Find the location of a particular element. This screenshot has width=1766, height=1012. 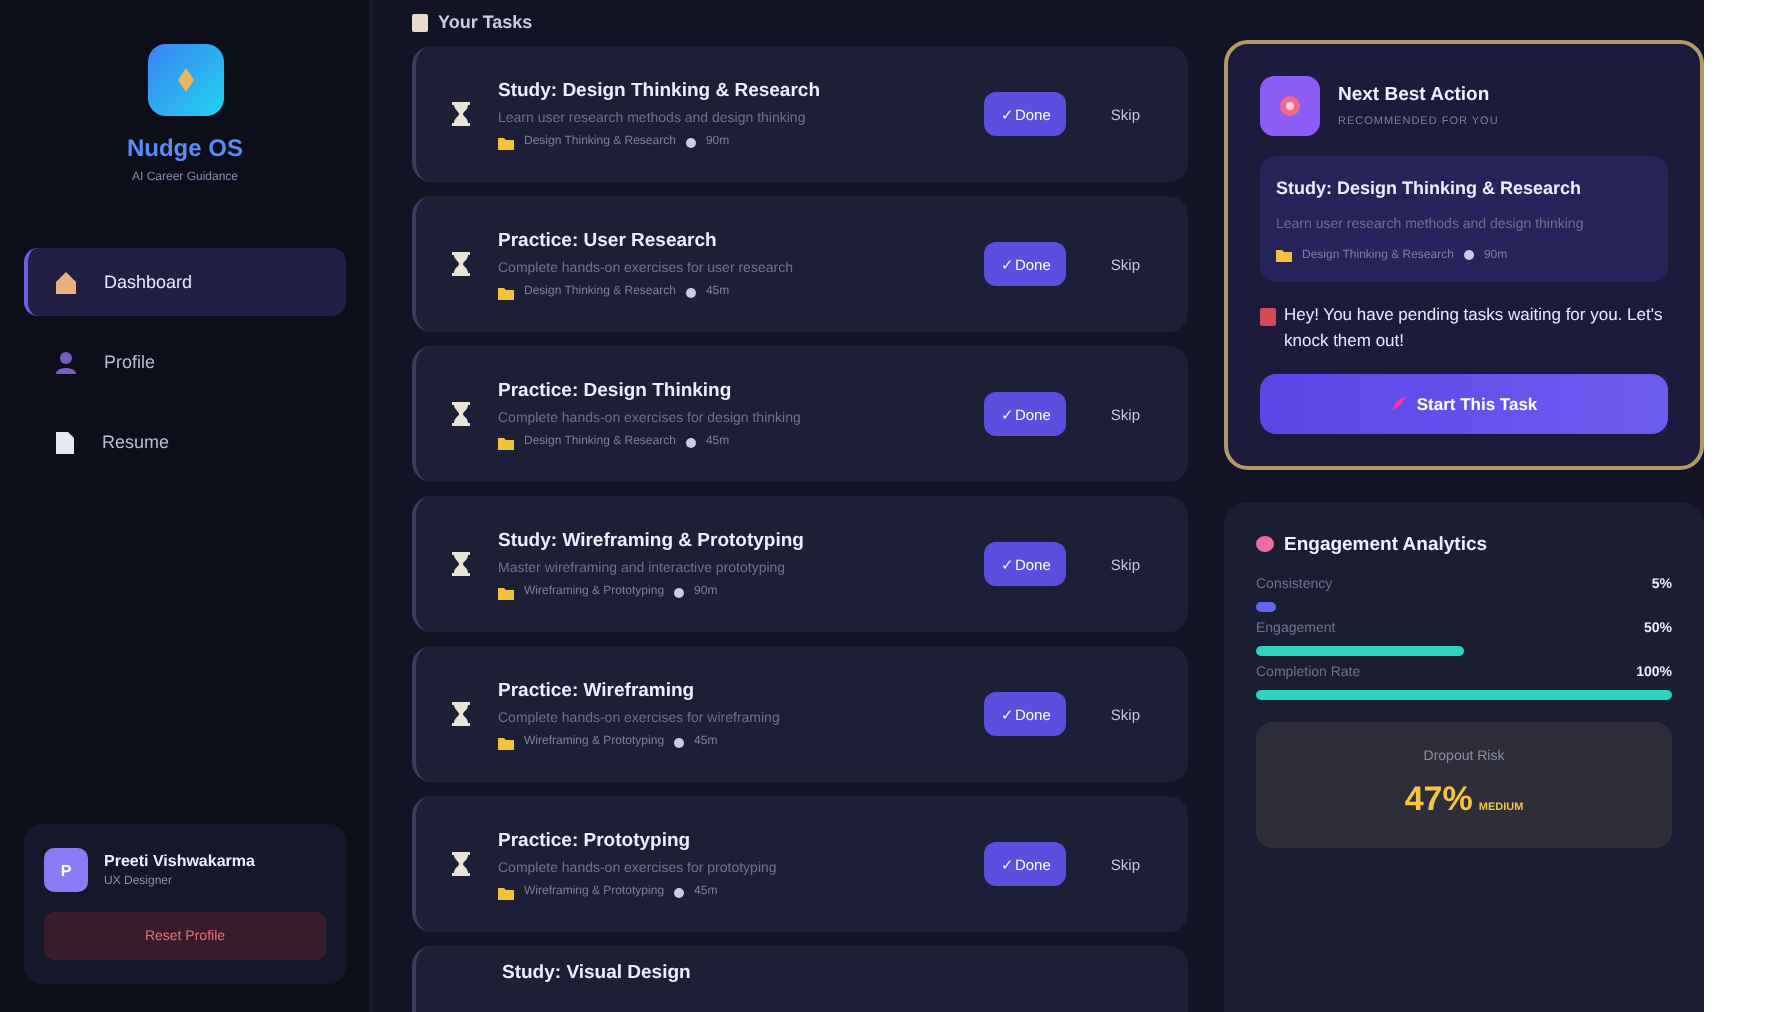

task-title: Practice: Wireframing is located at coordinates (597, 690).